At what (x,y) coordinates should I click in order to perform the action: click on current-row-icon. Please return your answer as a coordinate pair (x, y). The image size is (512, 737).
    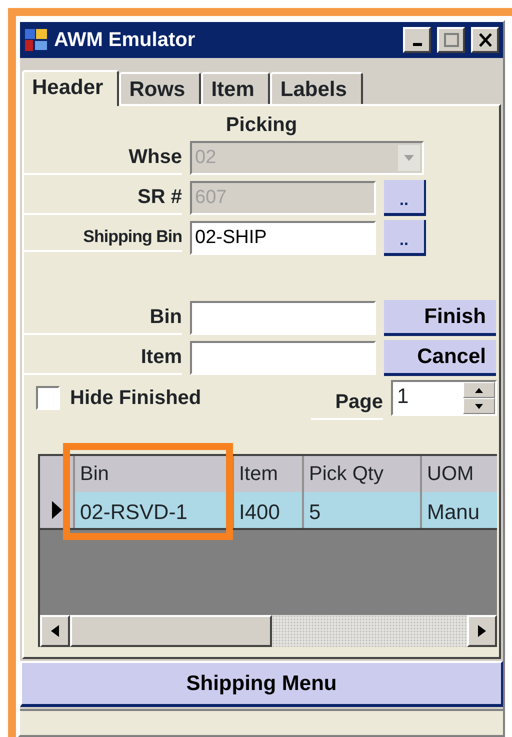
    Looking at the image, I should click on (57, 510).